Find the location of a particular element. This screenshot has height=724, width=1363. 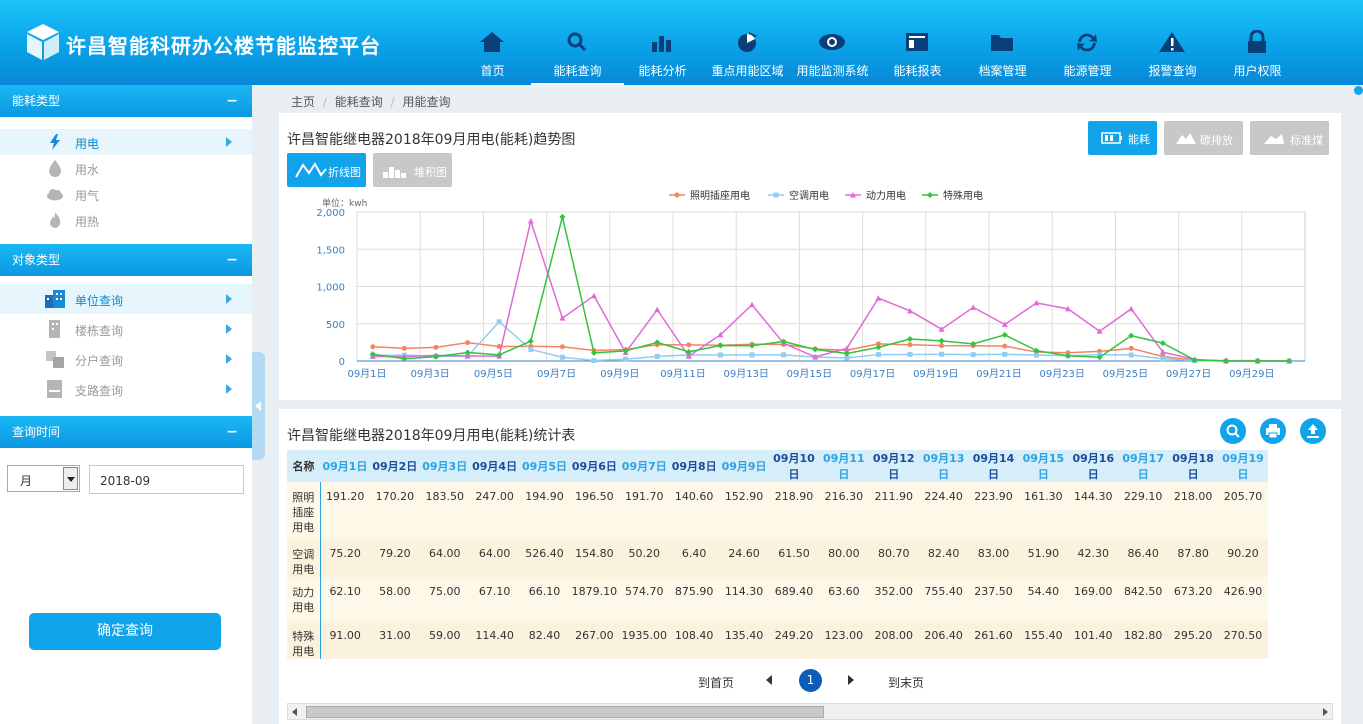

nav-item-lock: 用户权限 is located at coordinates (1257, 42).